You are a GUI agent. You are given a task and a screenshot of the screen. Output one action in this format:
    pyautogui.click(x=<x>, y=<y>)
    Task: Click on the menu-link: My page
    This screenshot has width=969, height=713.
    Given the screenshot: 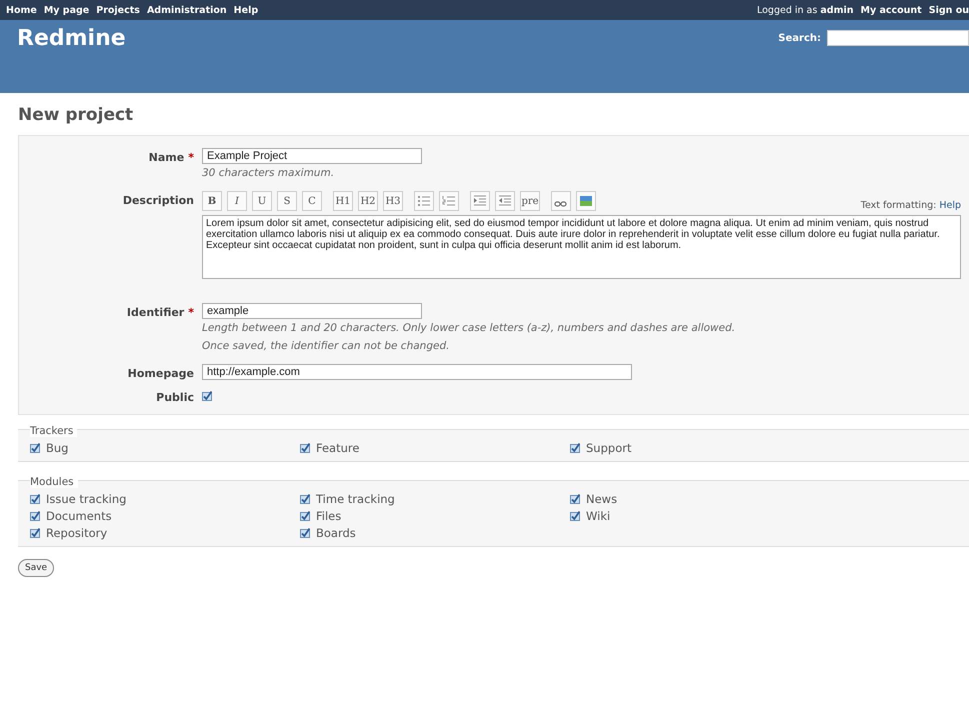 What is the action you would take?
    pyautogui.click(x=67, y=10)
    